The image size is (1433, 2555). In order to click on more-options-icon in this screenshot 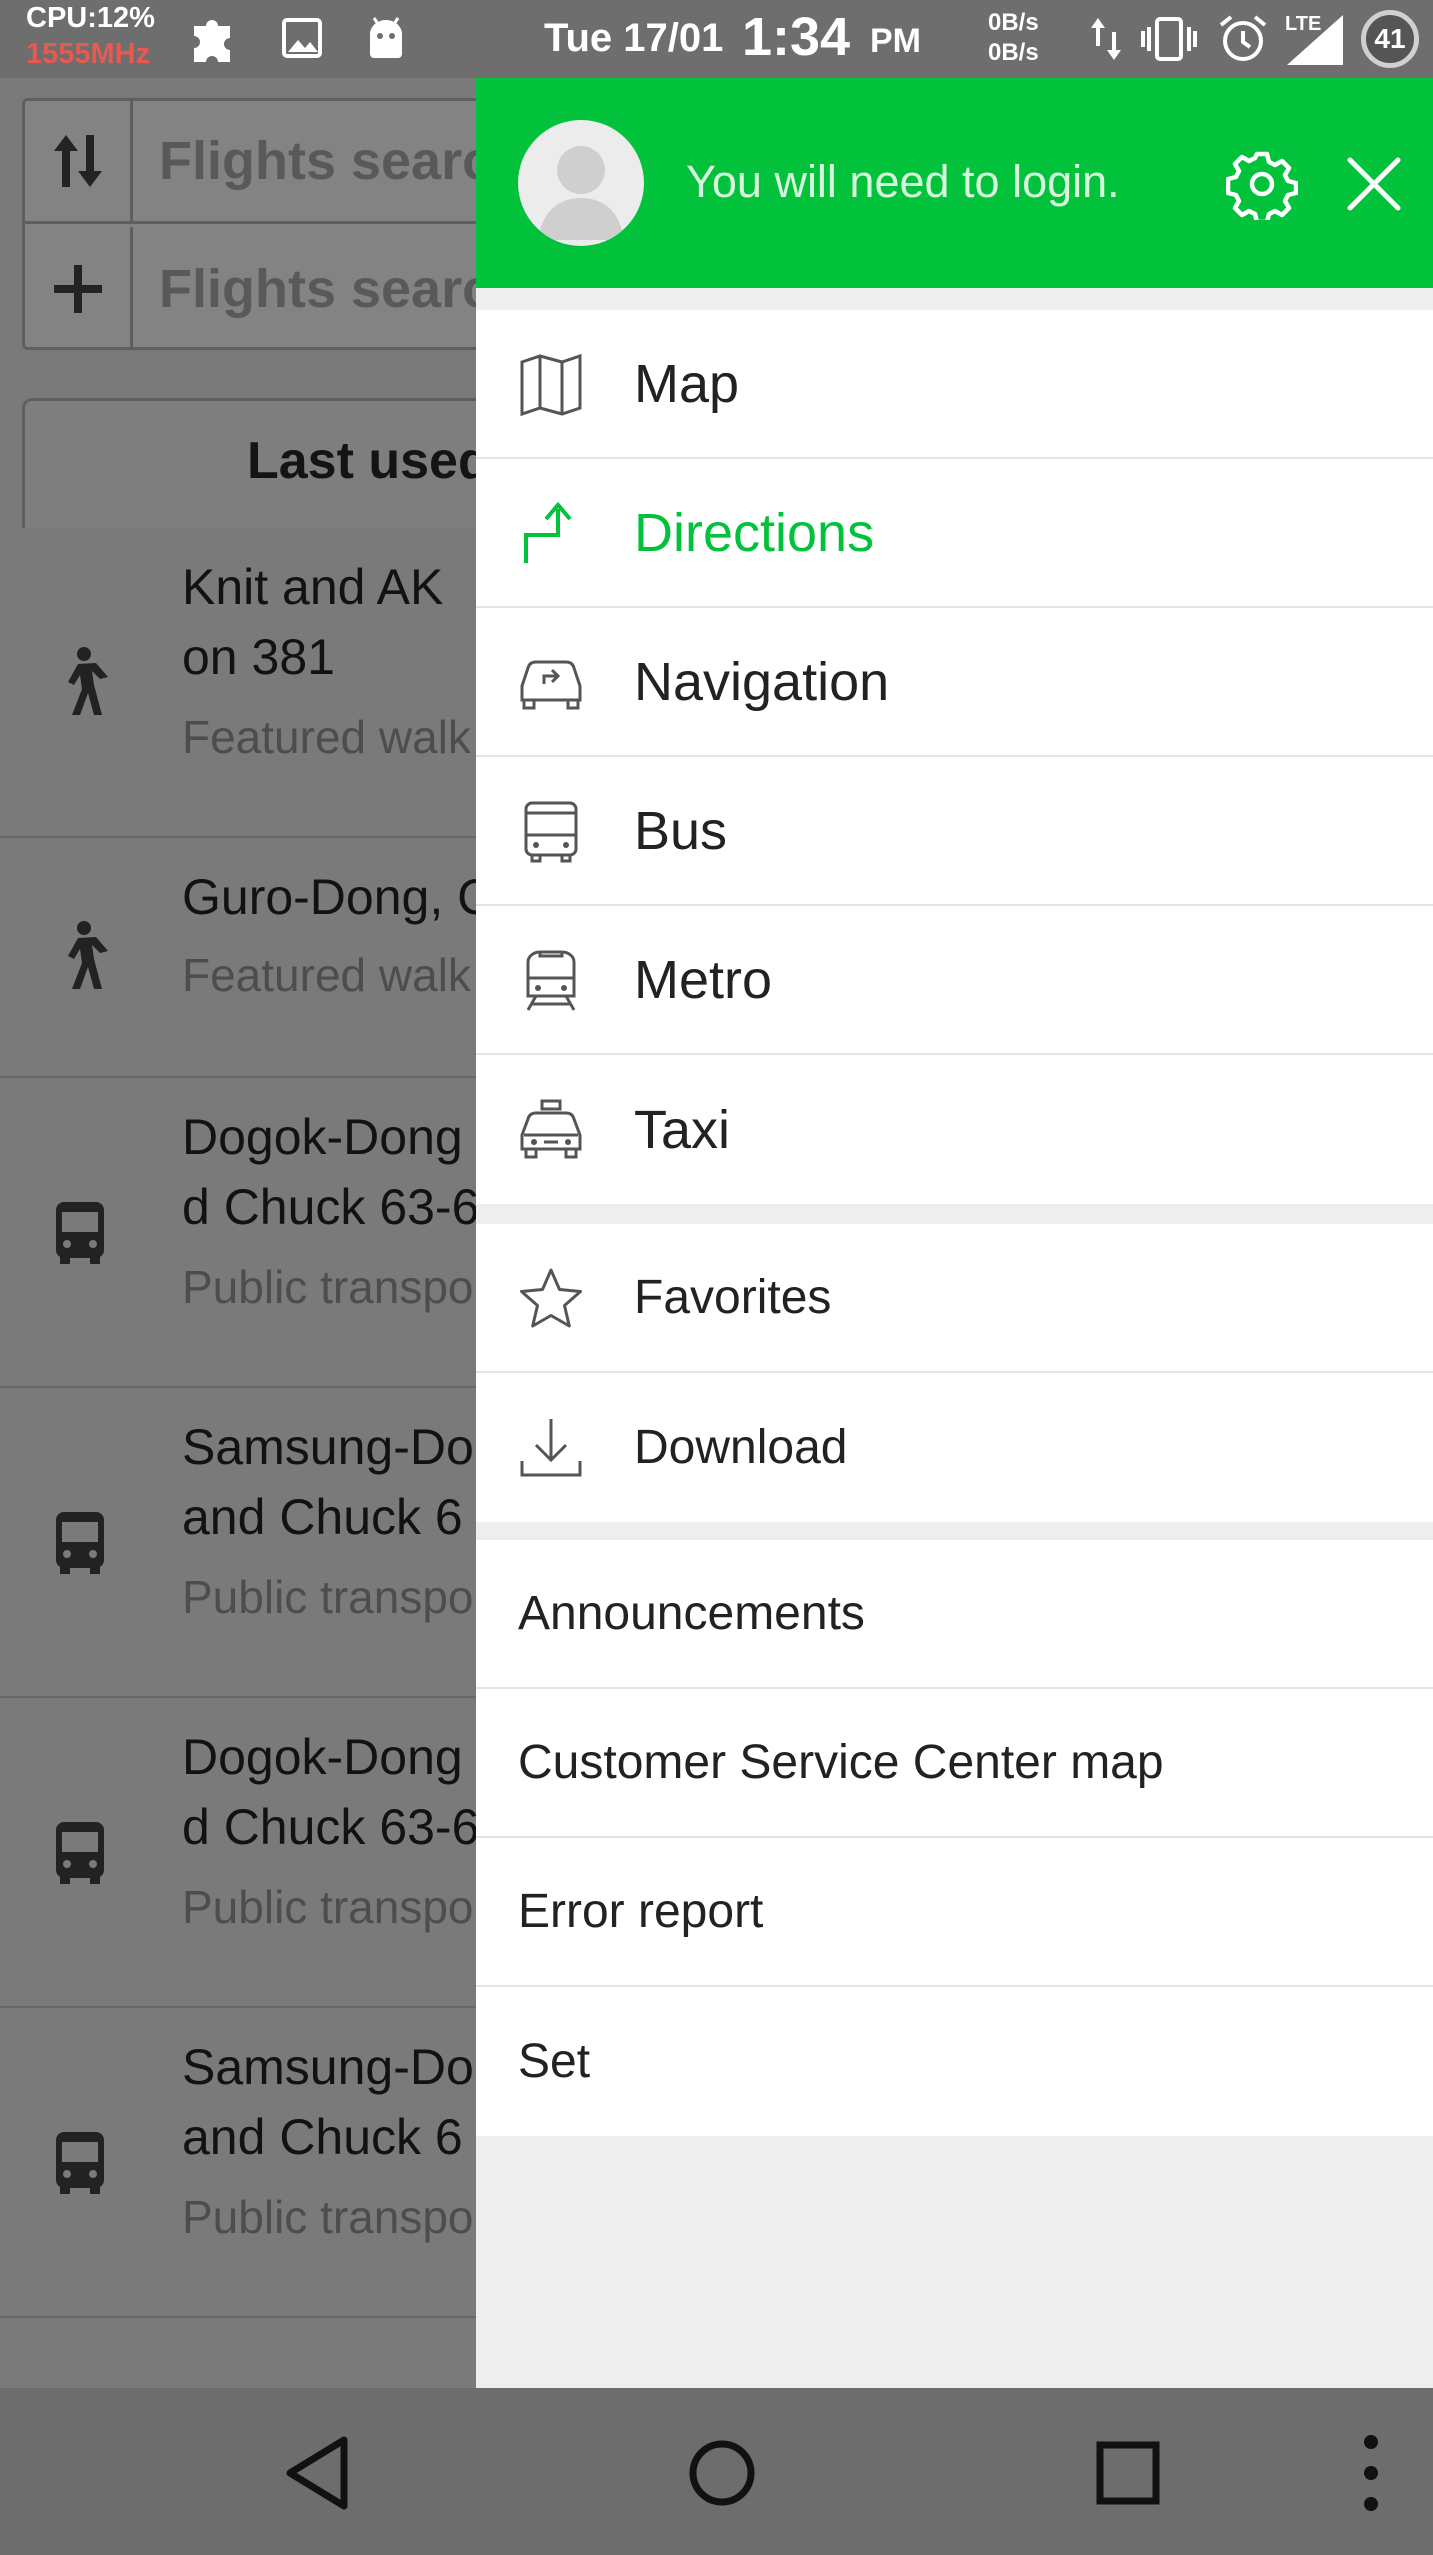, I will do `click(1371, 2473)`.